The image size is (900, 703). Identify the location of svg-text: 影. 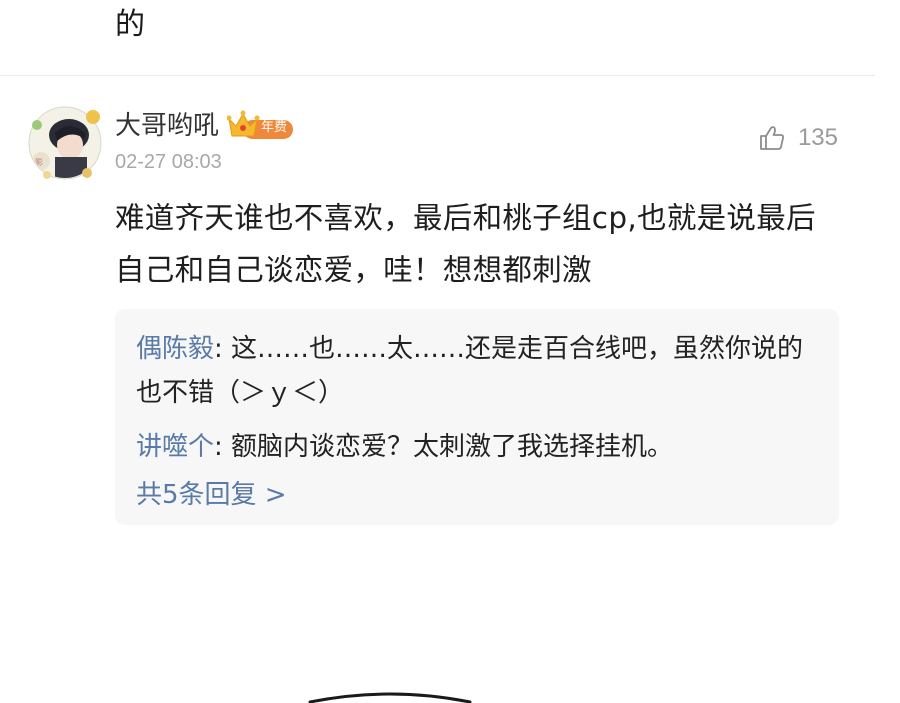
(39, 162).